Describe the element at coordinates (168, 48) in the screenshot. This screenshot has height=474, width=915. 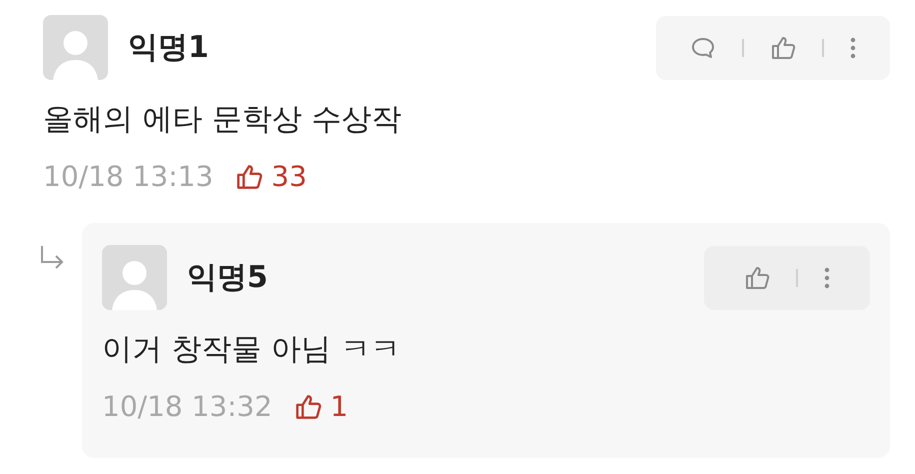
I see `author-name: 익명1` at that location.